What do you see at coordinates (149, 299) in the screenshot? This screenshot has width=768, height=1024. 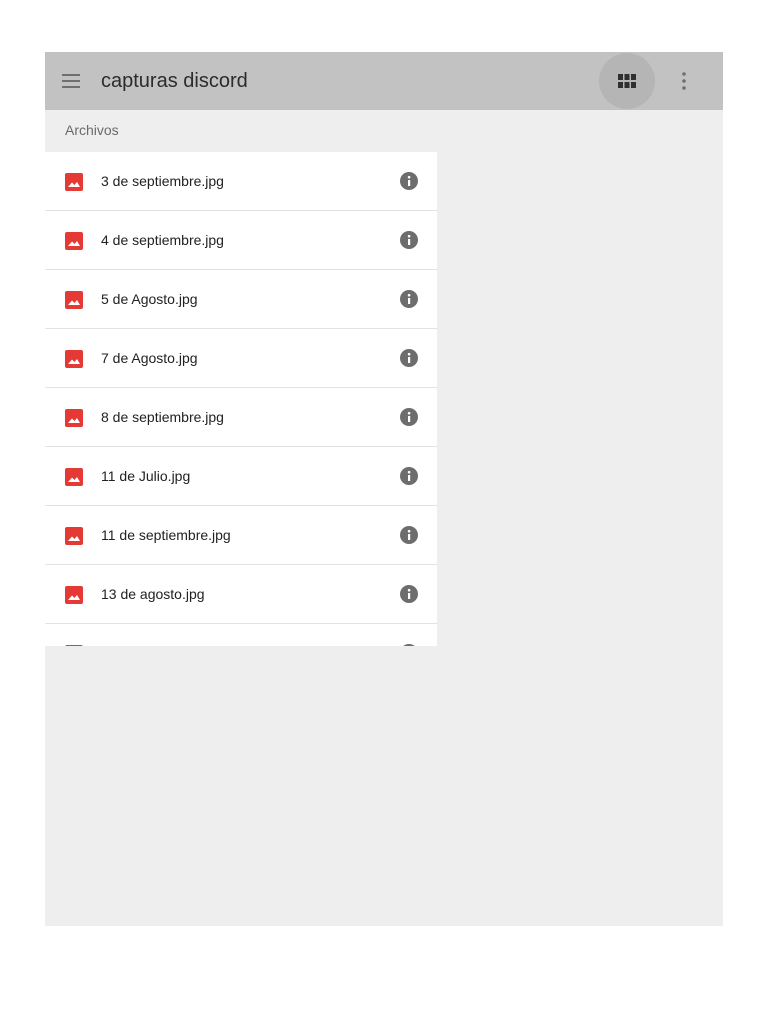 I see `file-name: 5 de Agosto.jpg` at bounding box center [149, 299].